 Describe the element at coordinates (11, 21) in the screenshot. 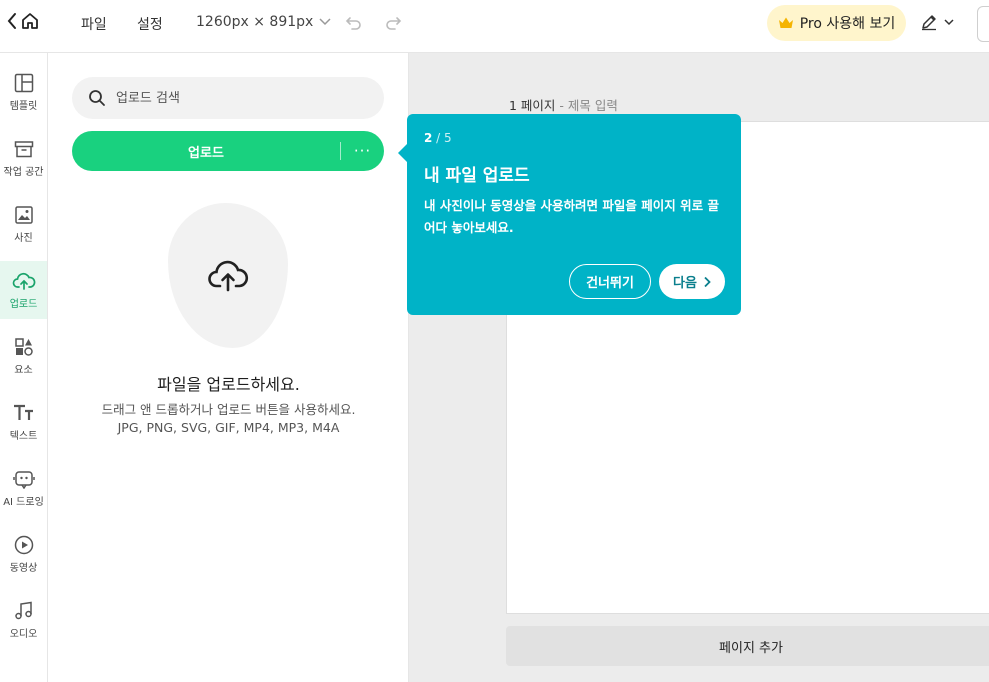

I see `chevron-left-icon` at that location.